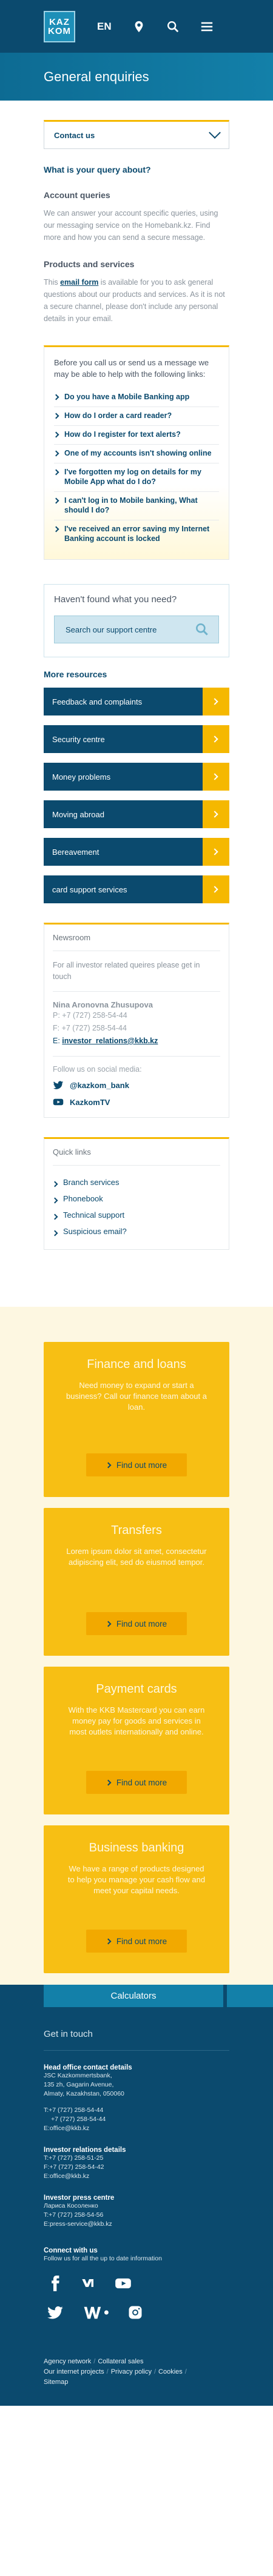 The height and width of the screenshot is (2576, 273). I want to click on faq-item: One of my accounts isn't showing online, so click(136, 454).